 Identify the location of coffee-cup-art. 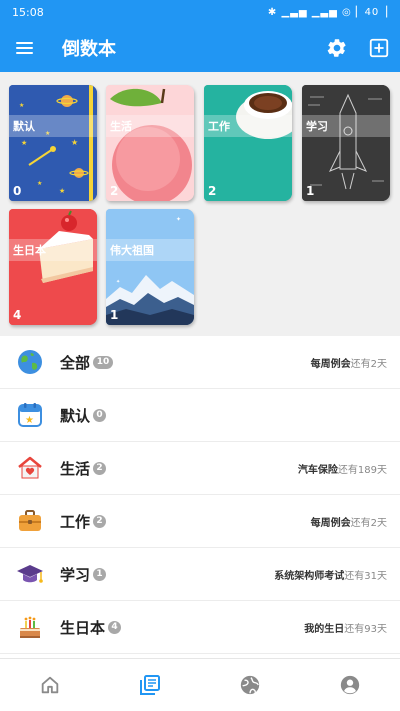
(248, 143).